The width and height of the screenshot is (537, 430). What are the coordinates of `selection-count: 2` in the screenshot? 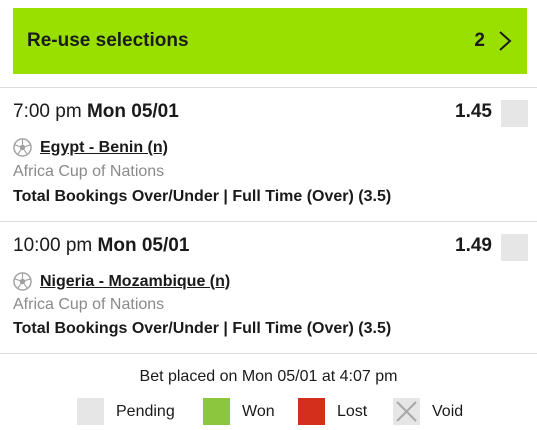 It's located at (479, 40).